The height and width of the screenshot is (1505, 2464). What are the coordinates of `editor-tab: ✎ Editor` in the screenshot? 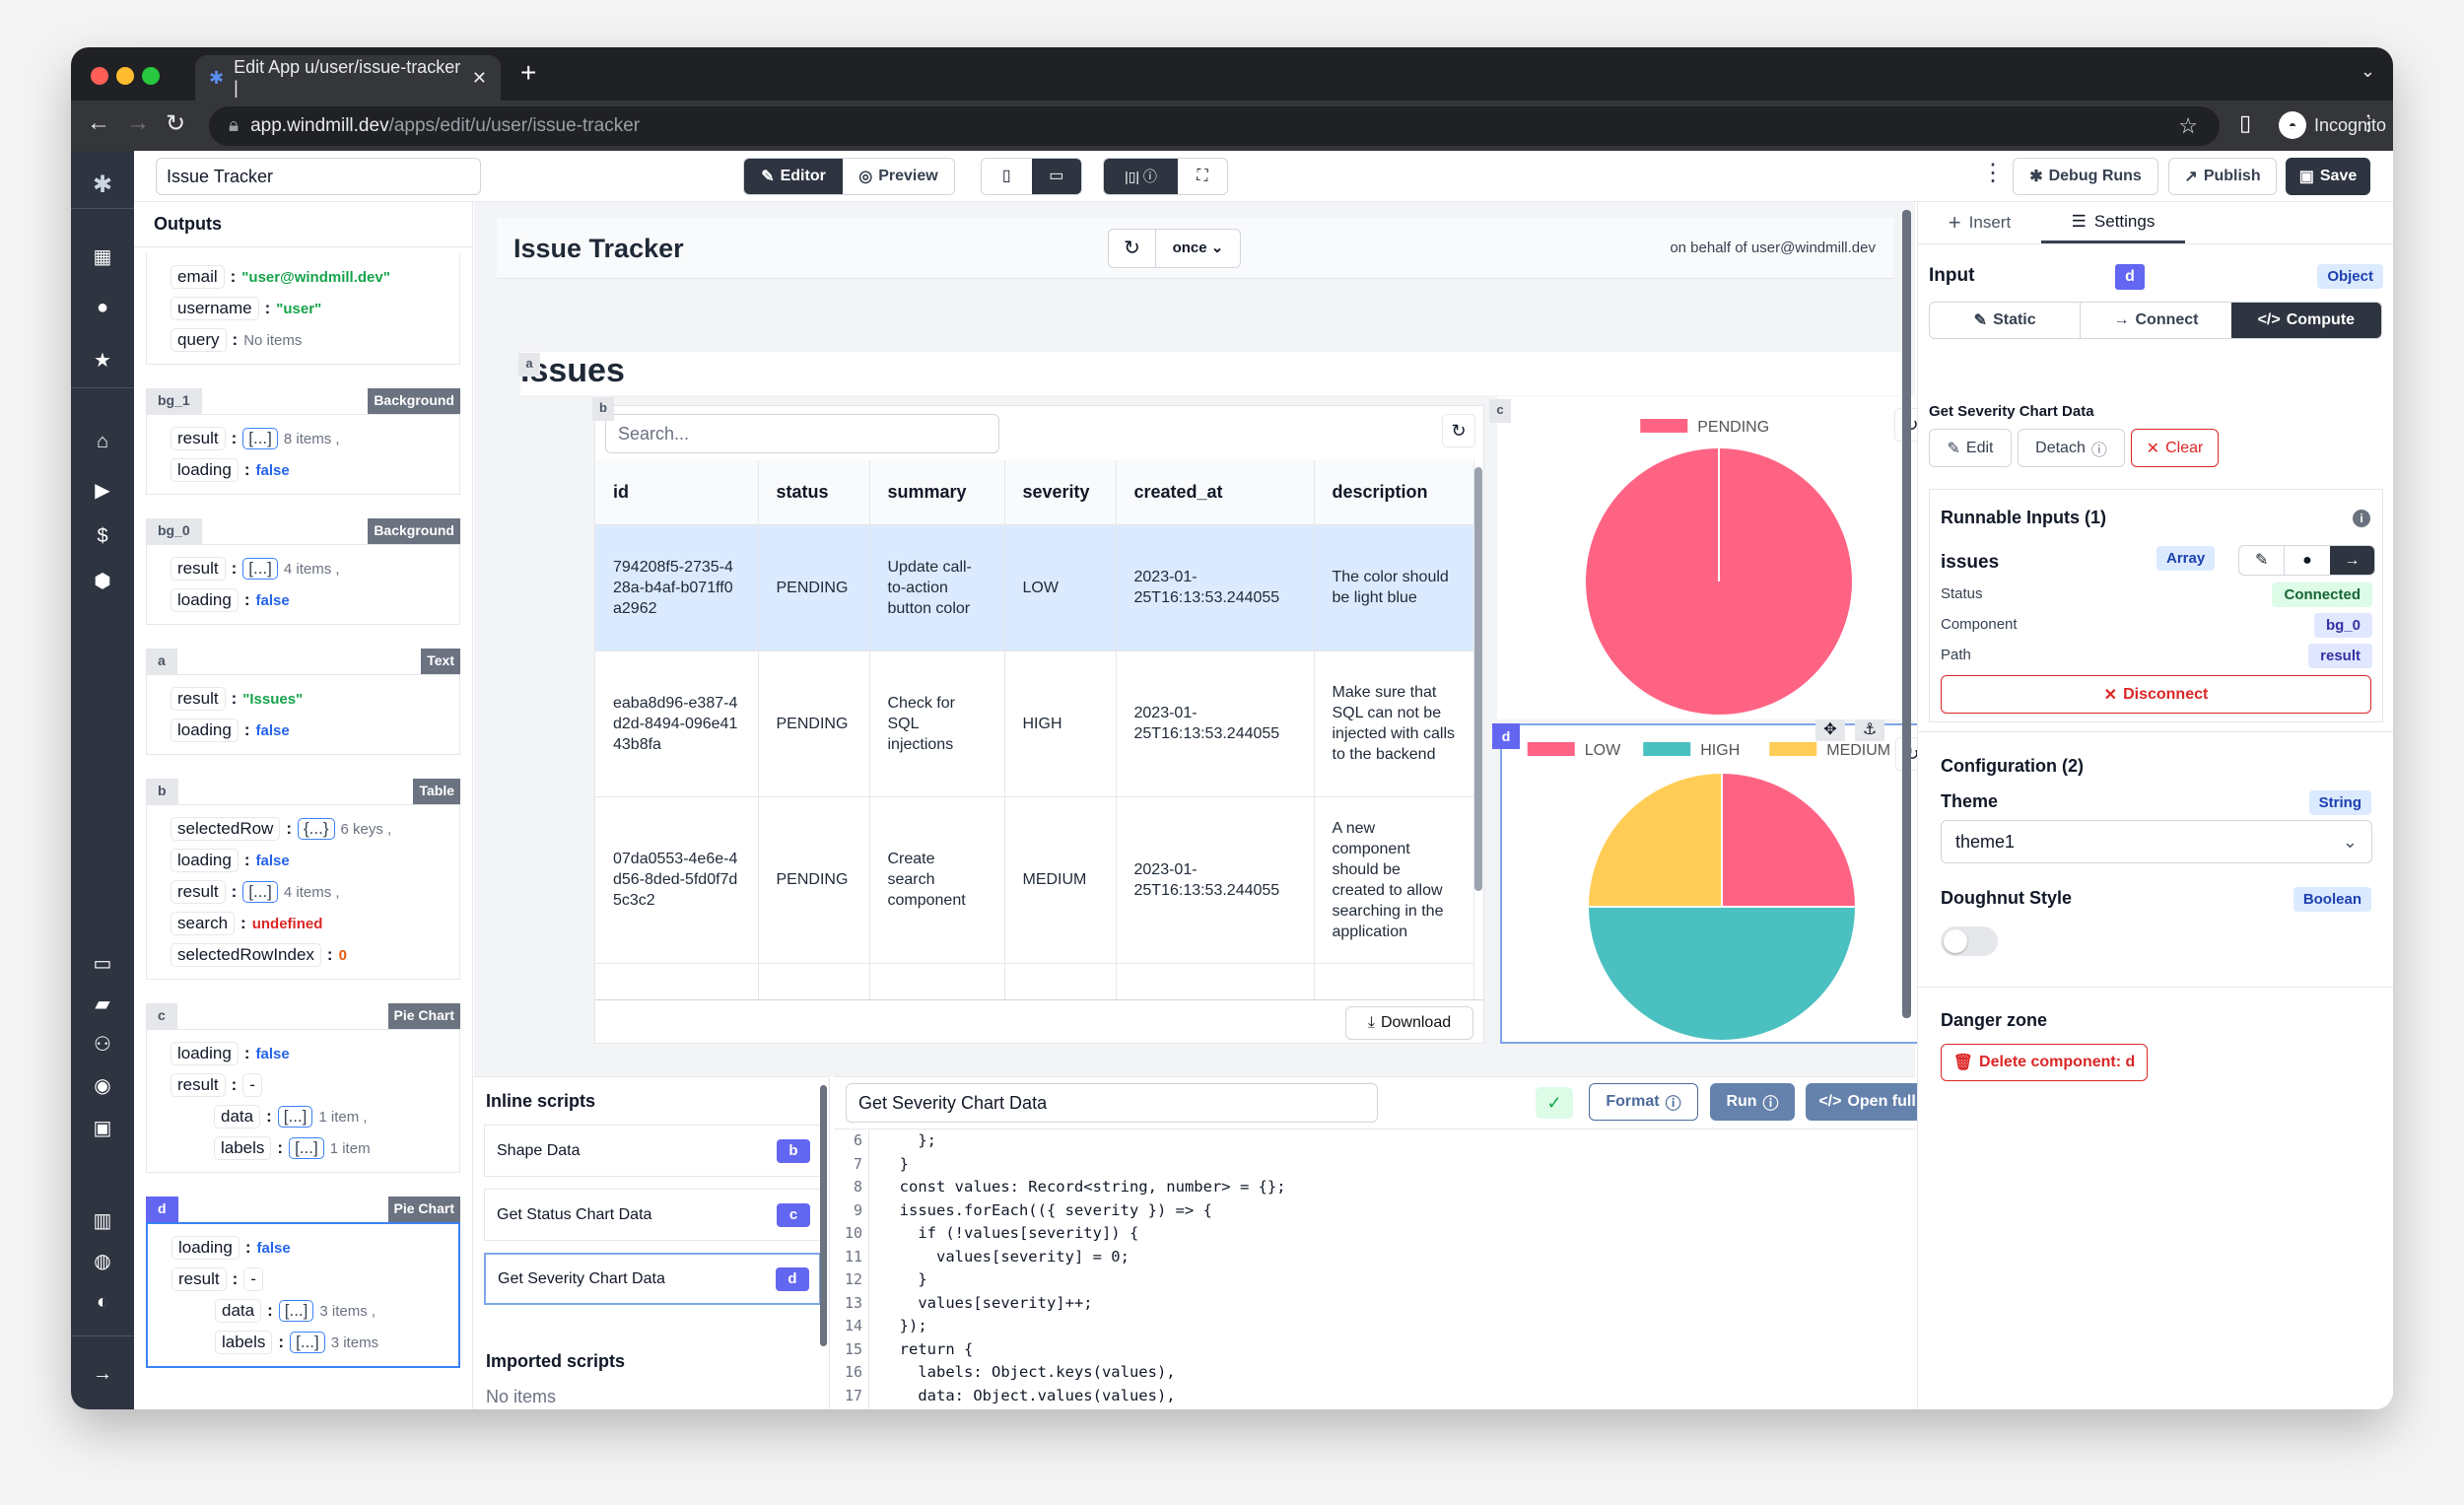 It's located at (793, 176).